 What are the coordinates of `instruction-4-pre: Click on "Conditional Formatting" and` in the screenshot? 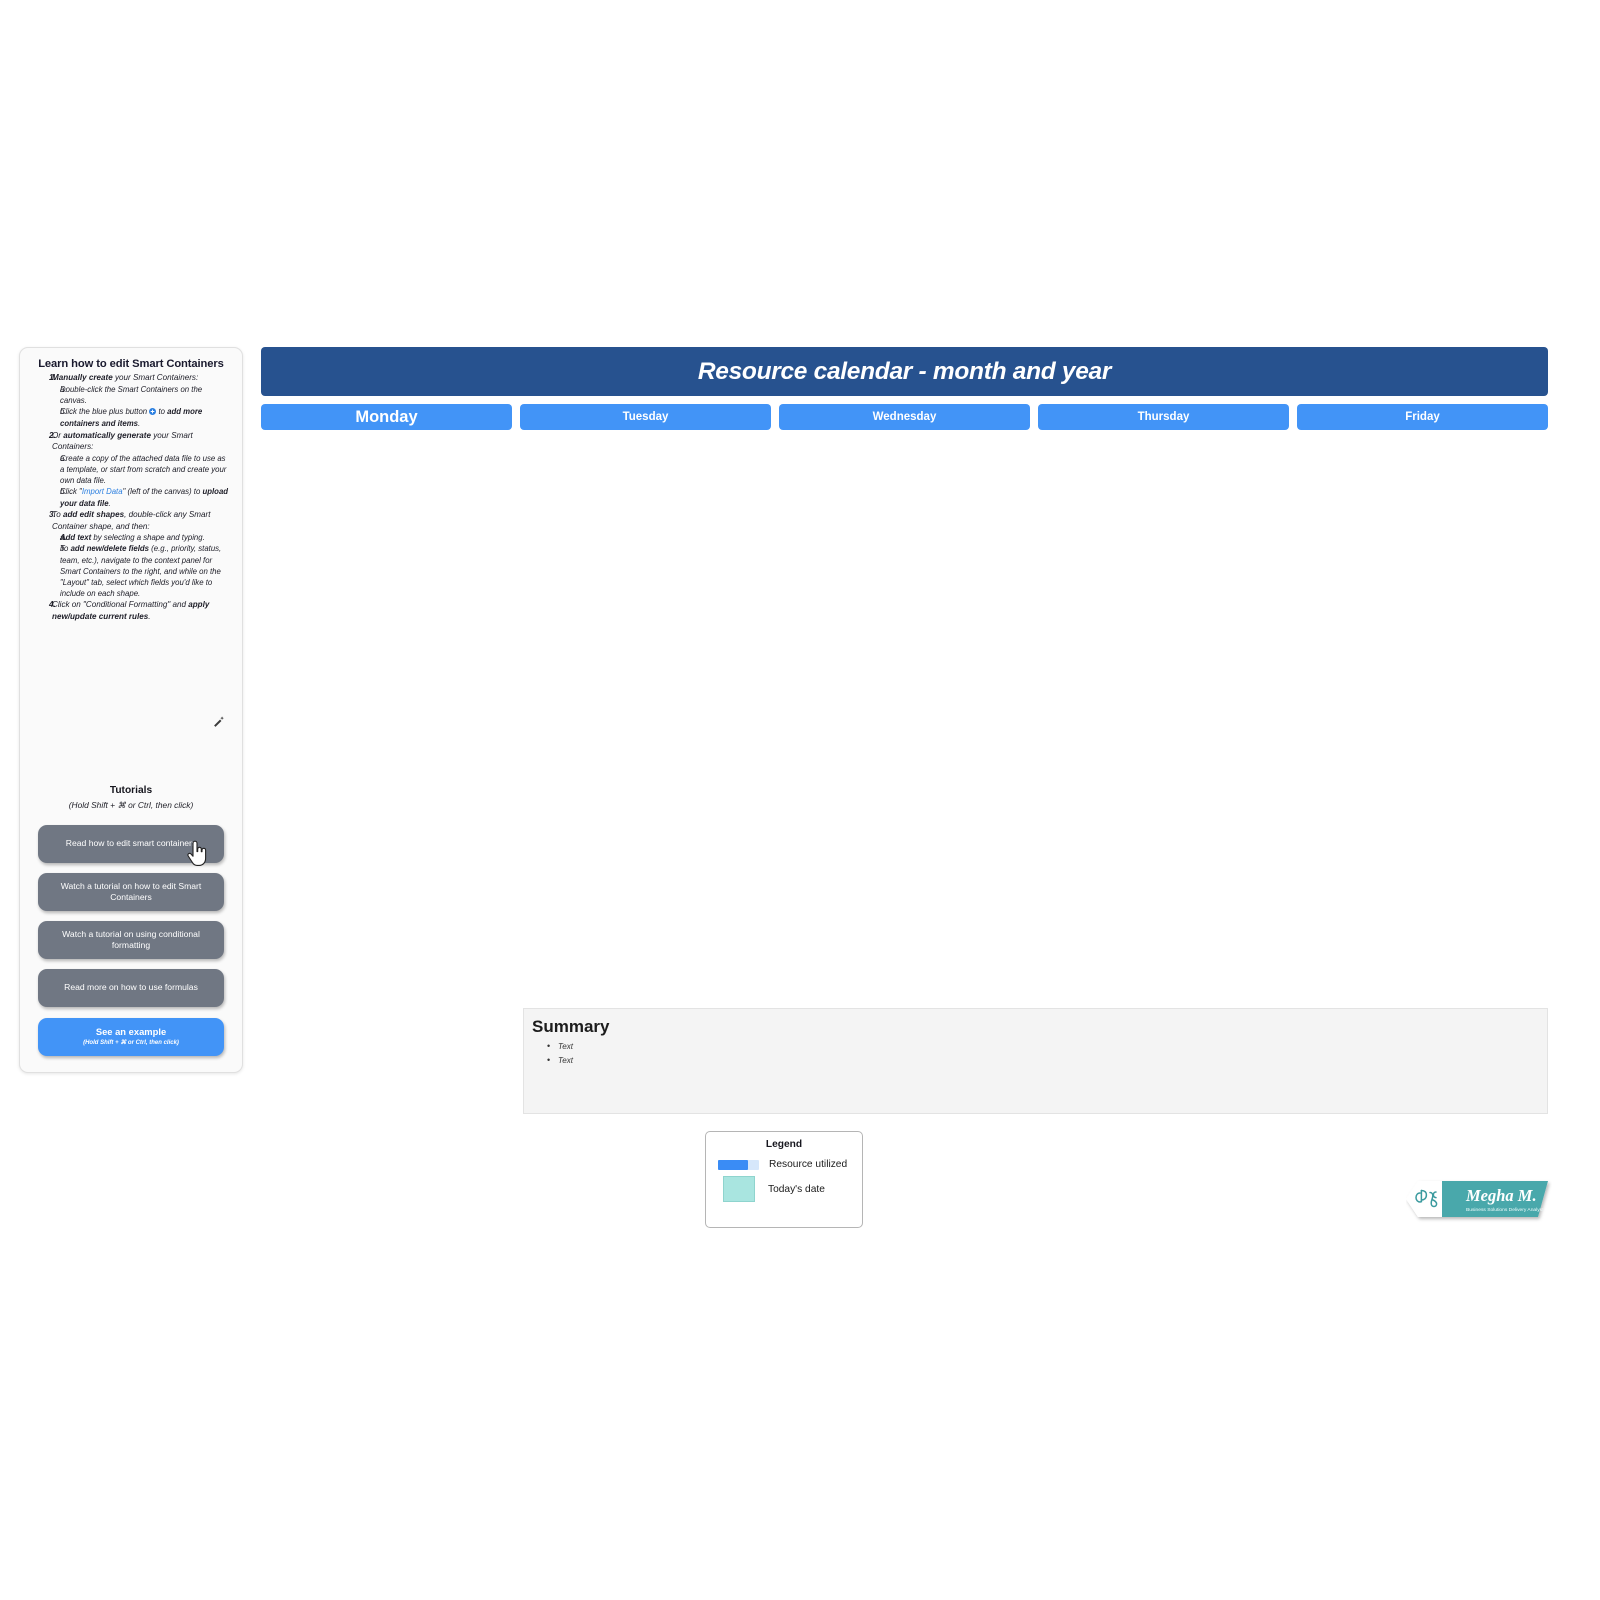 It's located at (120, 605).